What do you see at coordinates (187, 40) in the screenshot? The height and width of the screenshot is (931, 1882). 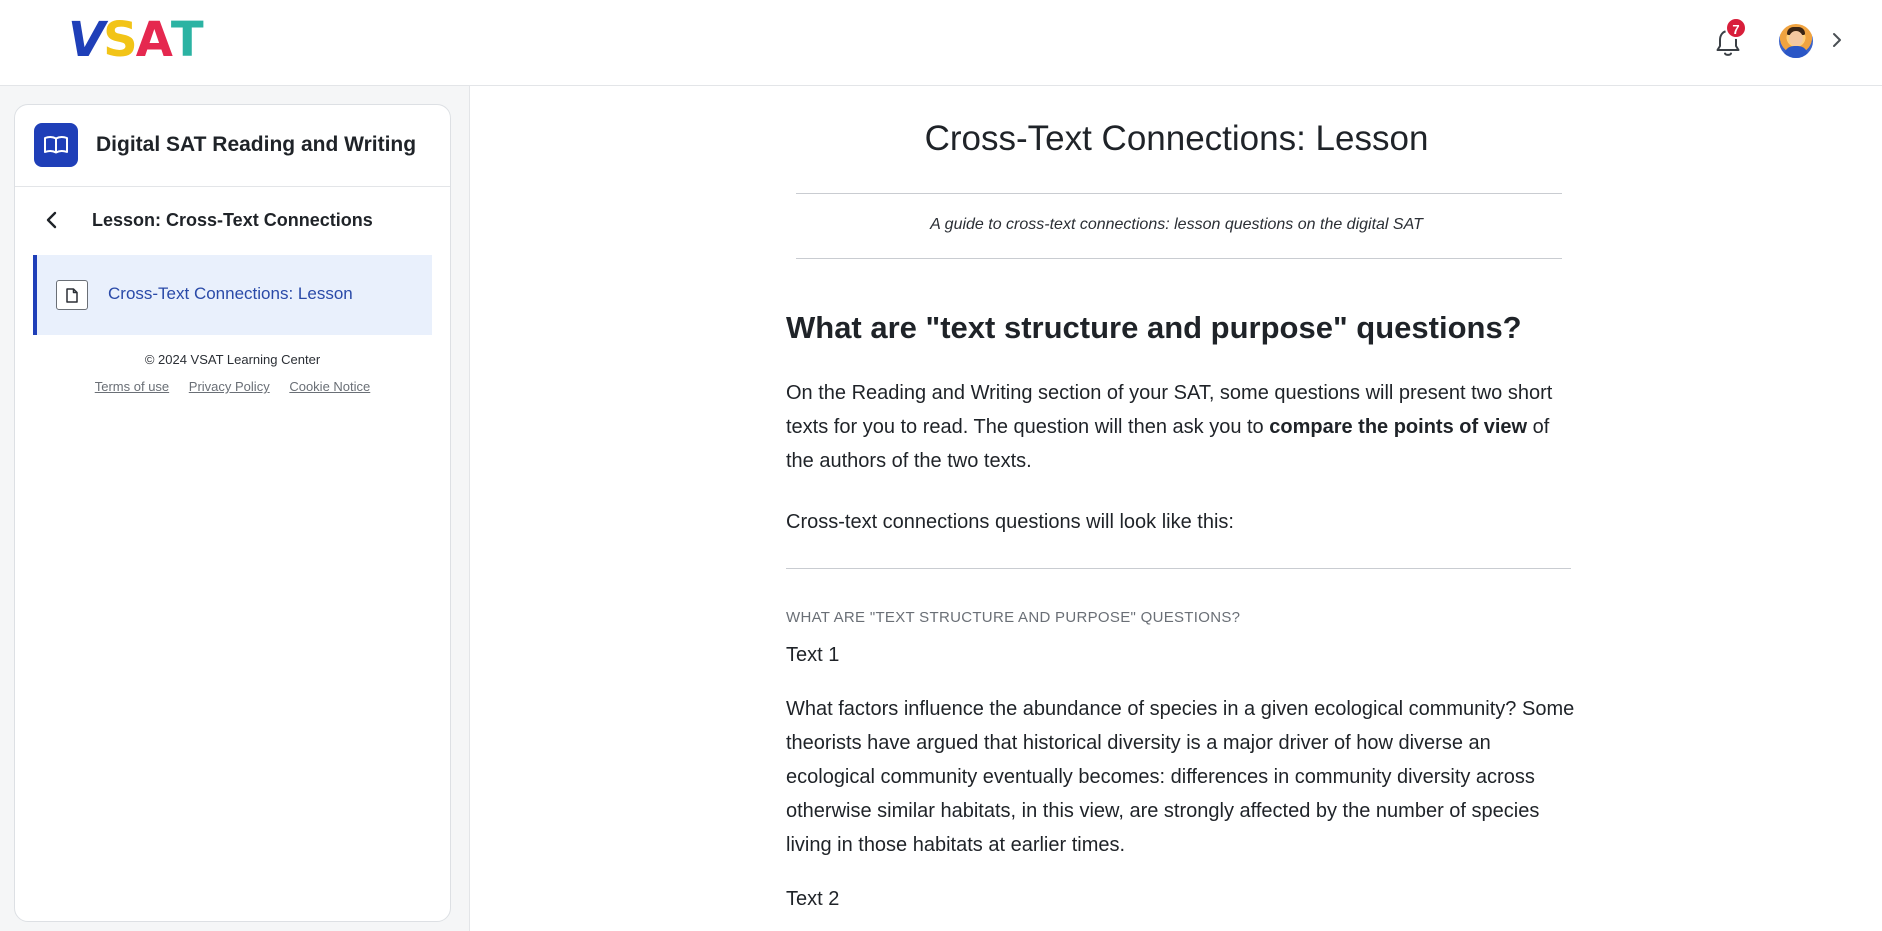 I see `logo-letter-t: T` at bounding box center [187, 40].